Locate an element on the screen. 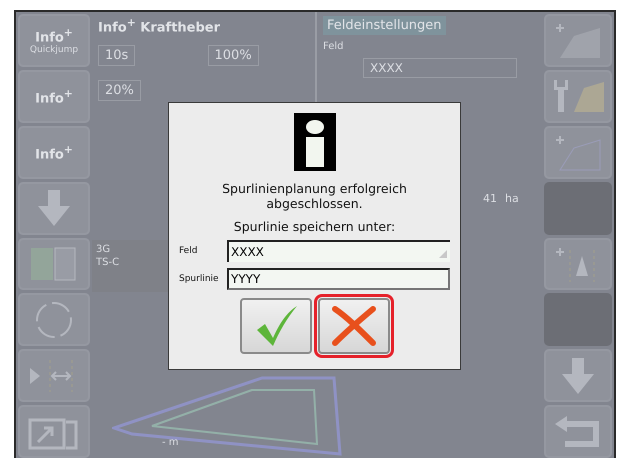  dropdown-field: XXXX is located at coordinates (338, 251).